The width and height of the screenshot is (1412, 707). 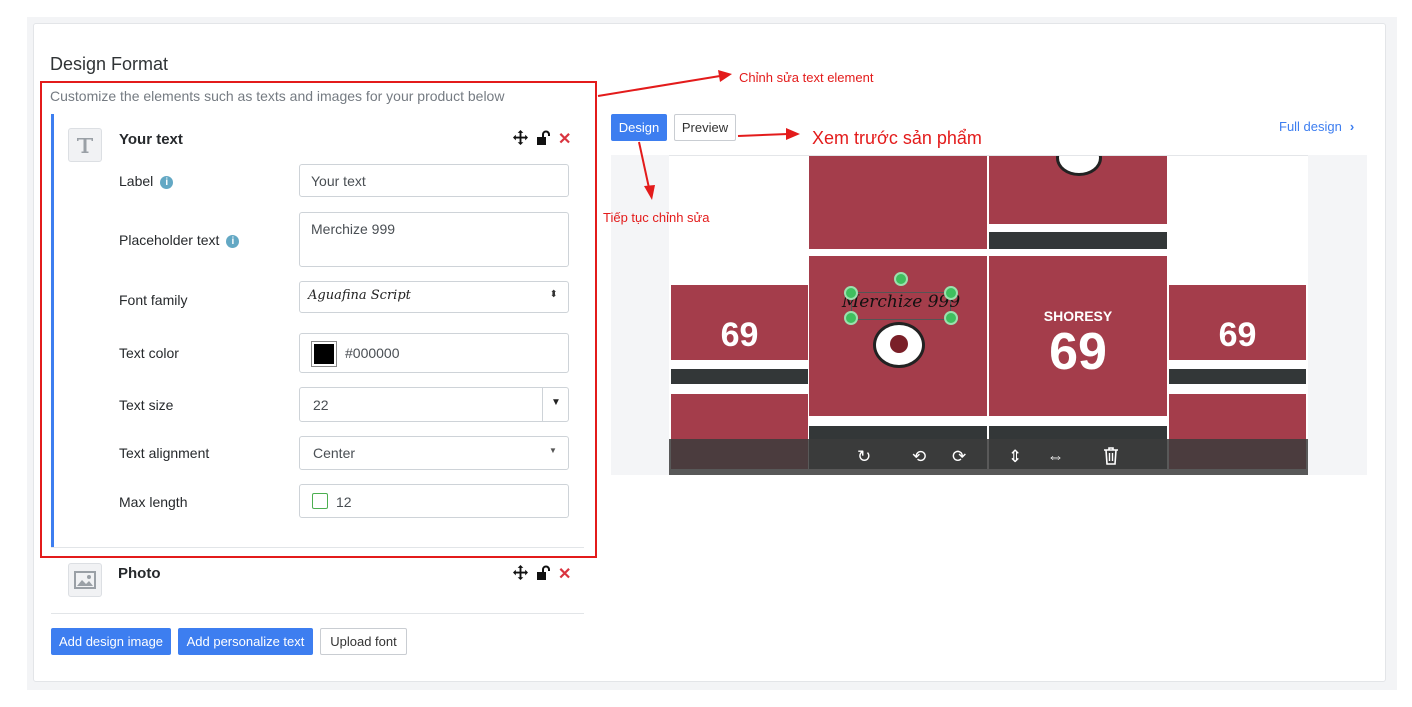 I want to click on annotation-preview: Xem trước sản phẩm, so click(x=897, y=138).